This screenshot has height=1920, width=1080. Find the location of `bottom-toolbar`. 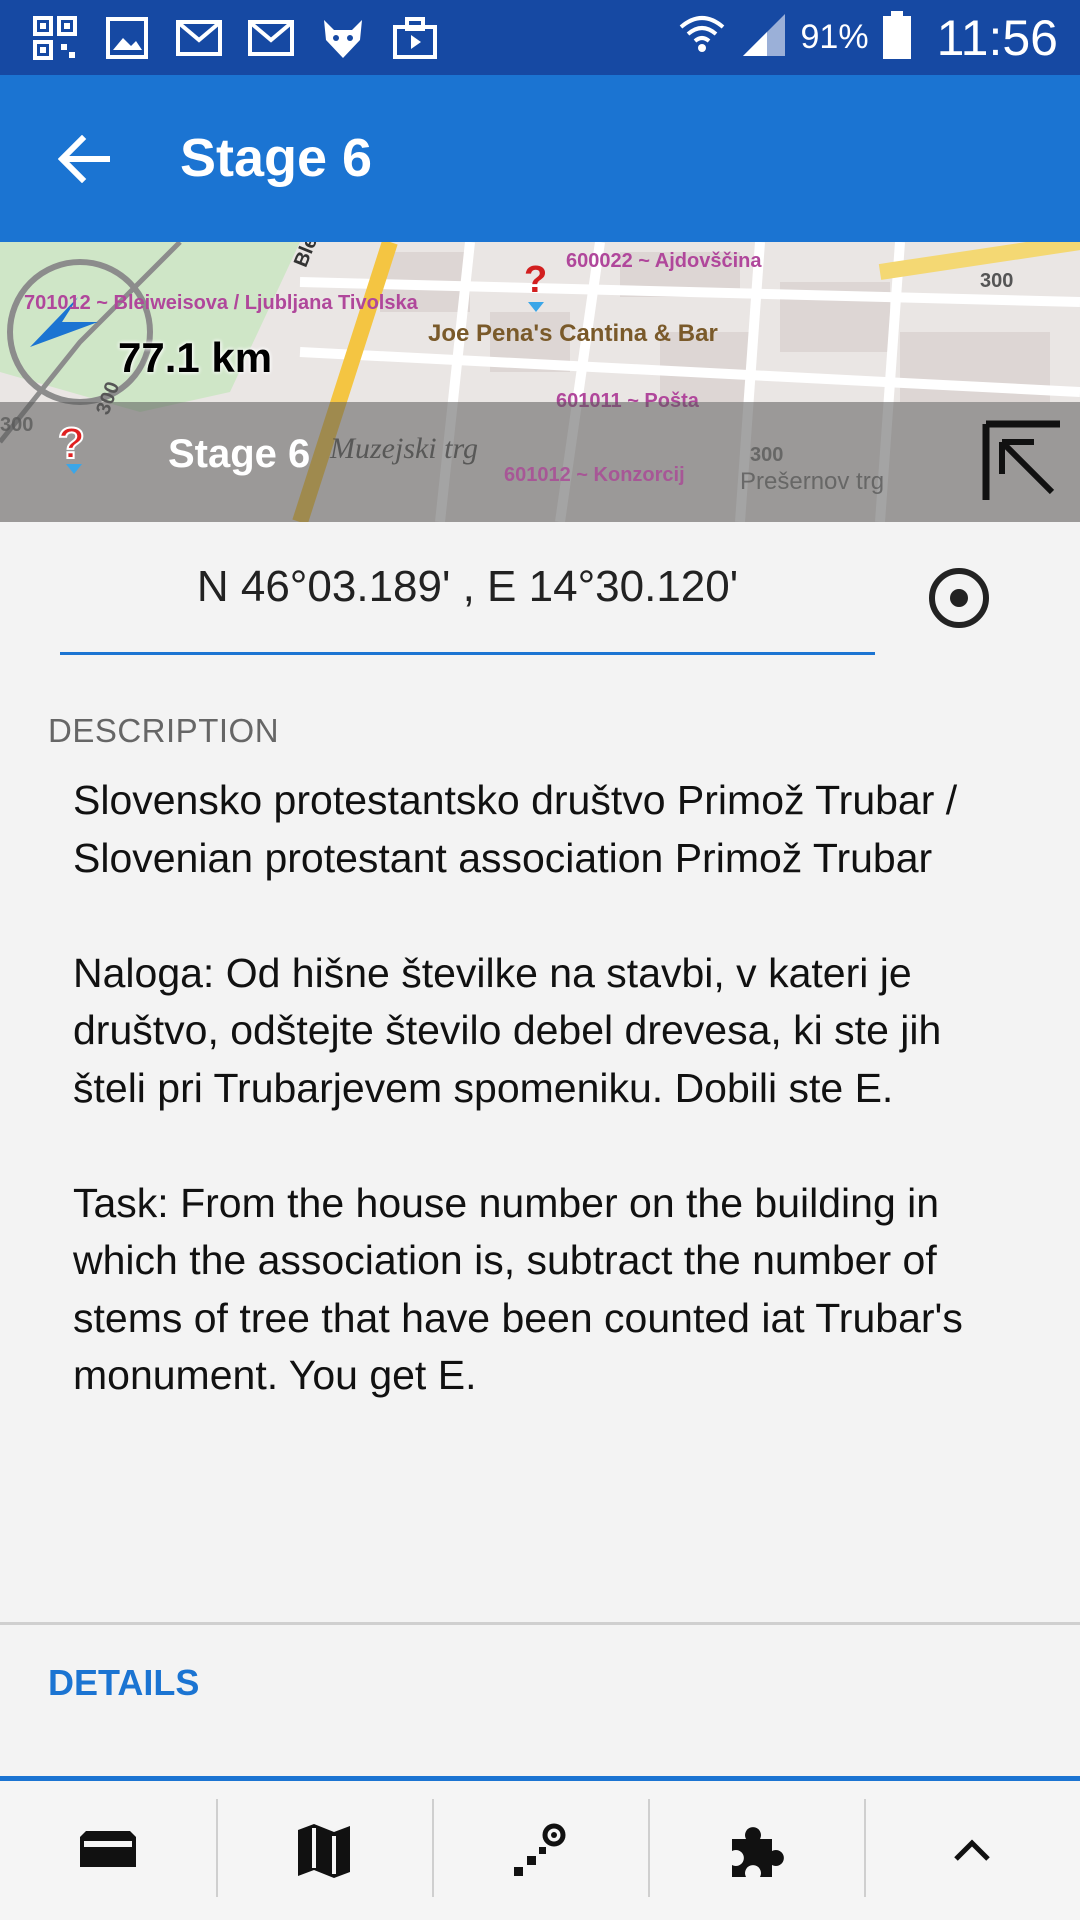

bottom-toolbar is located at coordinates (540, 1850).